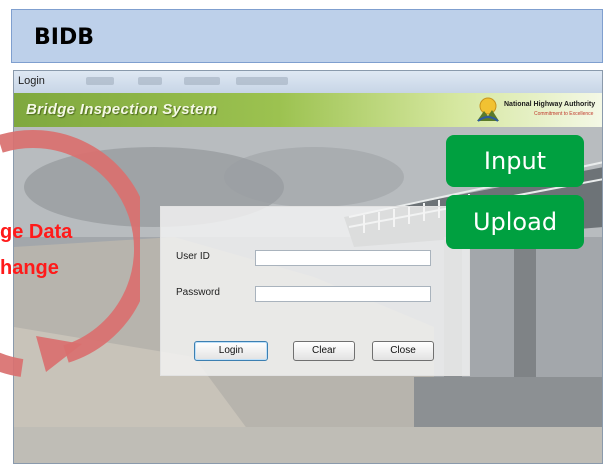 Image resolution: width=613 pixels, height=464 pixels. Describe the element at coordinates (29, 268) in the screenshot. I see `overlay-text-line2: hange` at that location.